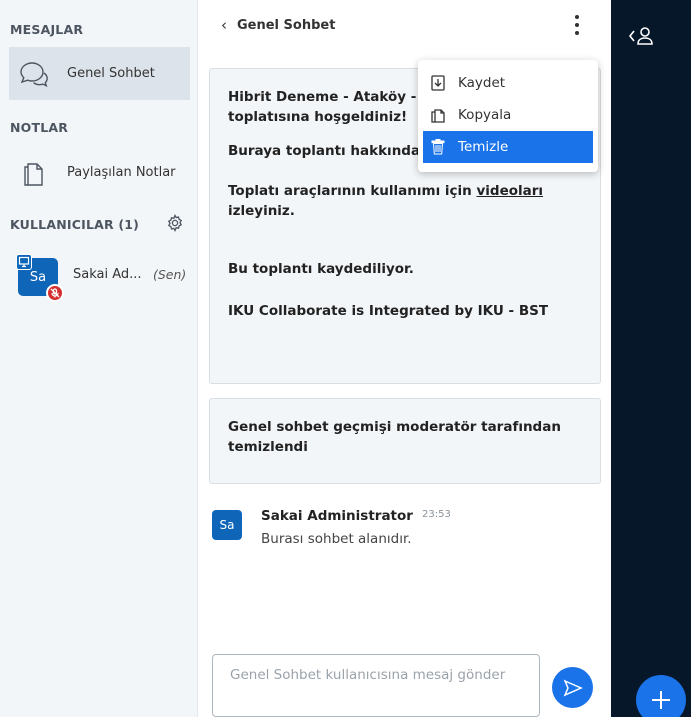 Image resolution: width=691 pixels, height=717 pixels. What do you see at coordinates (34, 173) in the screenshot?
I see `notes-icon` at bounding box center [34, 173].